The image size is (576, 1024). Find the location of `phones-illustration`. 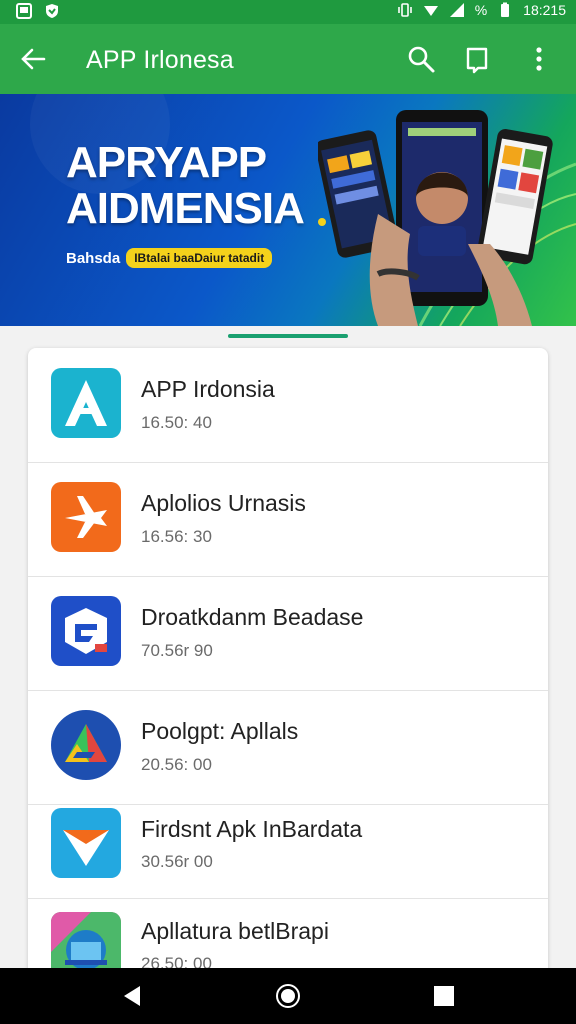

phones-illustration is located at coordinates (435, 218).